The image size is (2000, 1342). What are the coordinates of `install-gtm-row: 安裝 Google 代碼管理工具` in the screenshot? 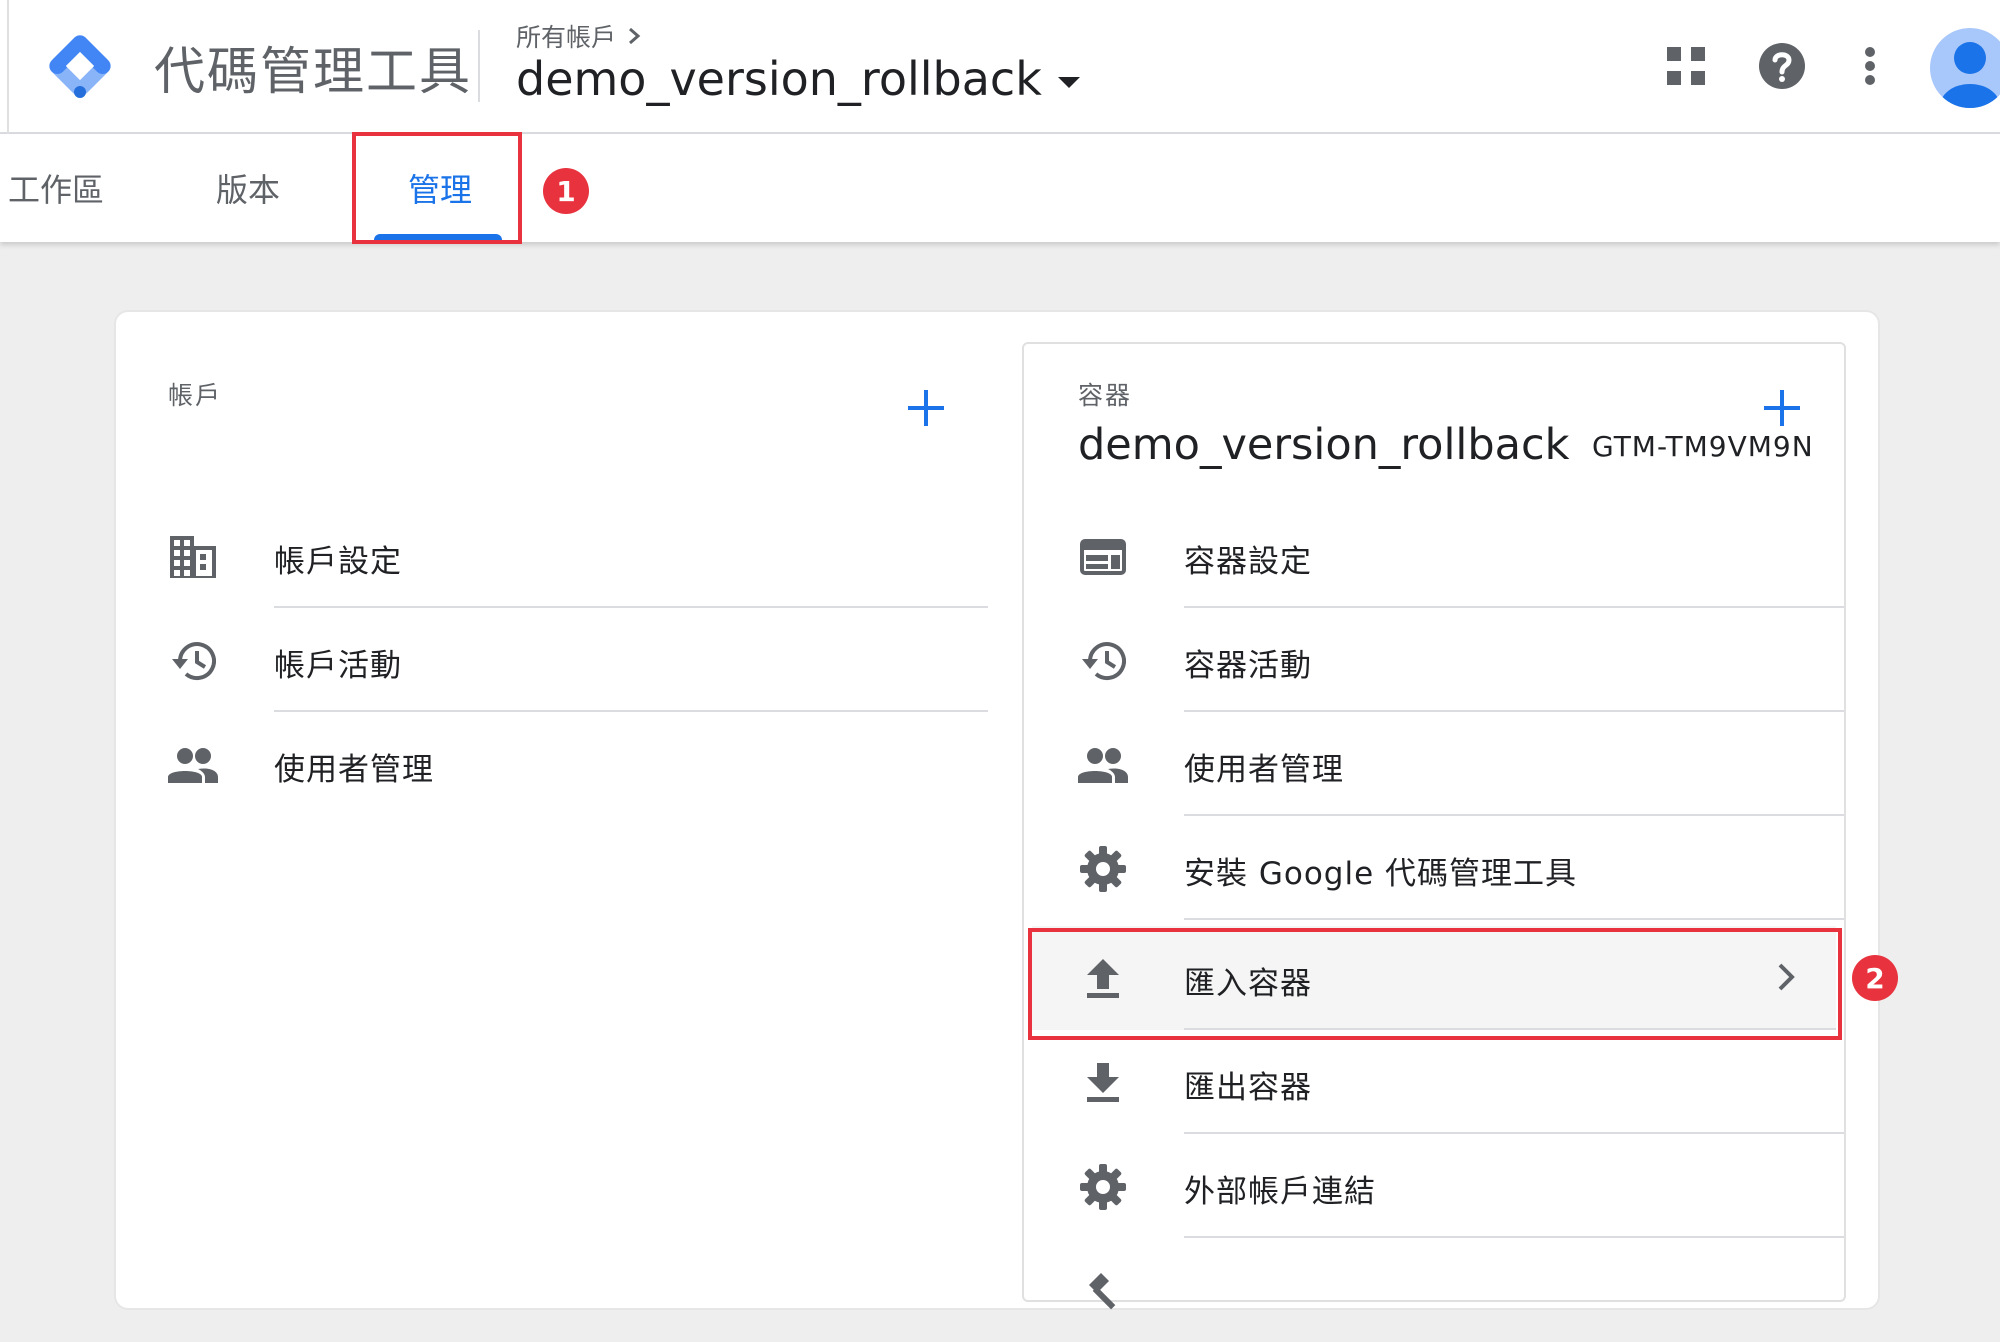 It's located at (1461, 868).